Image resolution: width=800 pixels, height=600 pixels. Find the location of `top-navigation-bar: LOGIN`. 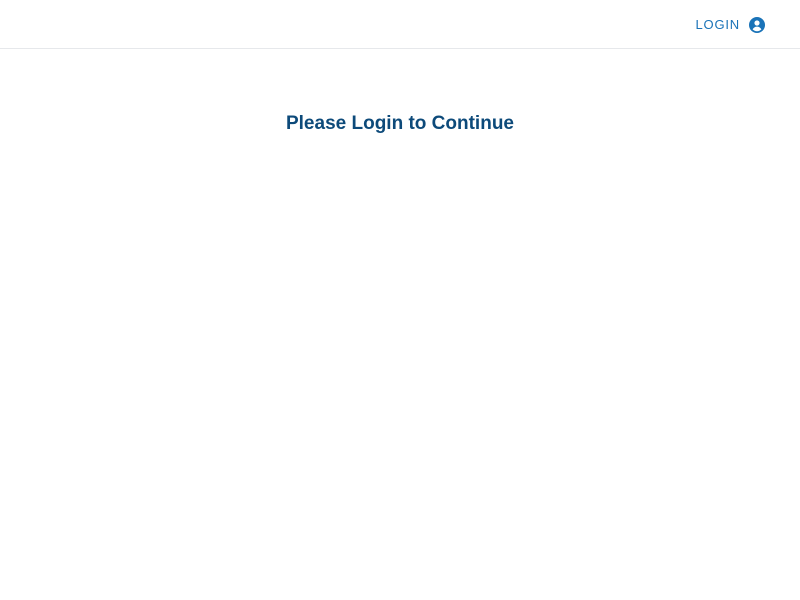

top-navigation-bar: LOGIN is located at coordinates (400, 24).